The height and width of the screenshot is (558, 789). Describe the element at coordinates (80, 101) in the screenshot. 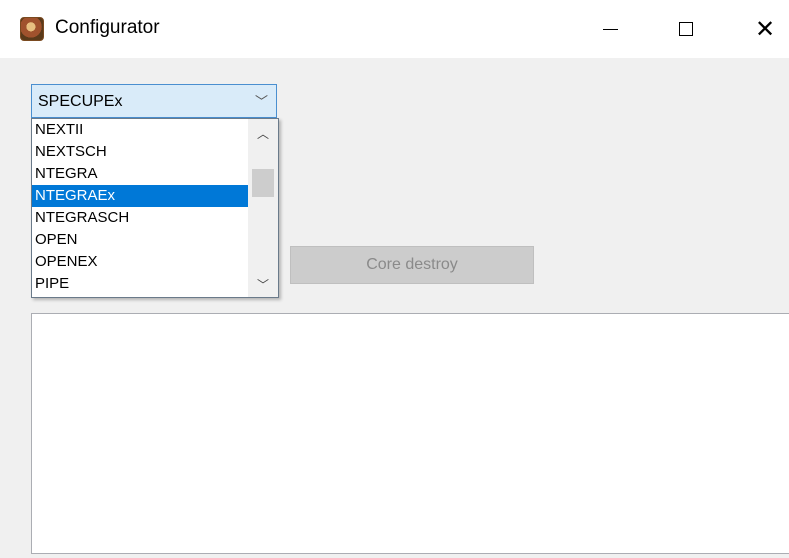

I see `combobox-value: SPECUPEx` at that location.